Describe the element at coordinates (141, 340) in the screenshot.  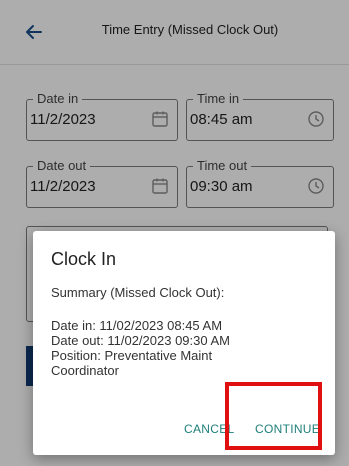
I see `summary-date-out: Date out: 11/02/2023 09:30 AM` at that location.